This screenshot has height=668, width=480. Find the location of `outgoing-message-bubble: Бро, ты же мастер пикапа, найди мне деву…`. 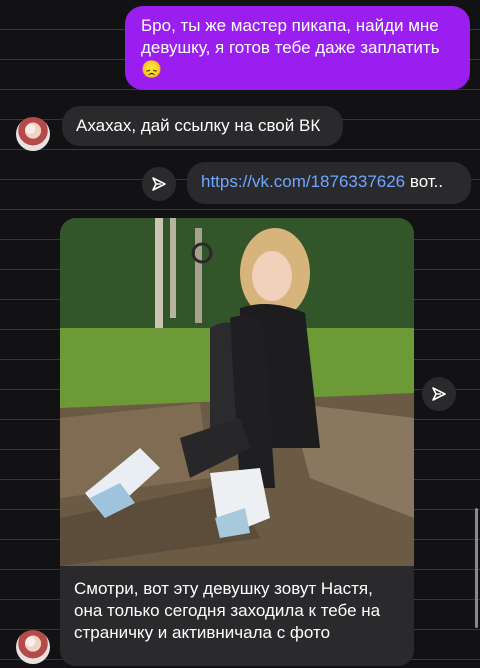

outgoing-message-bubble: Бро, ты же мастер пикапа, найди мне деву… is located at coordinates (297, 48).